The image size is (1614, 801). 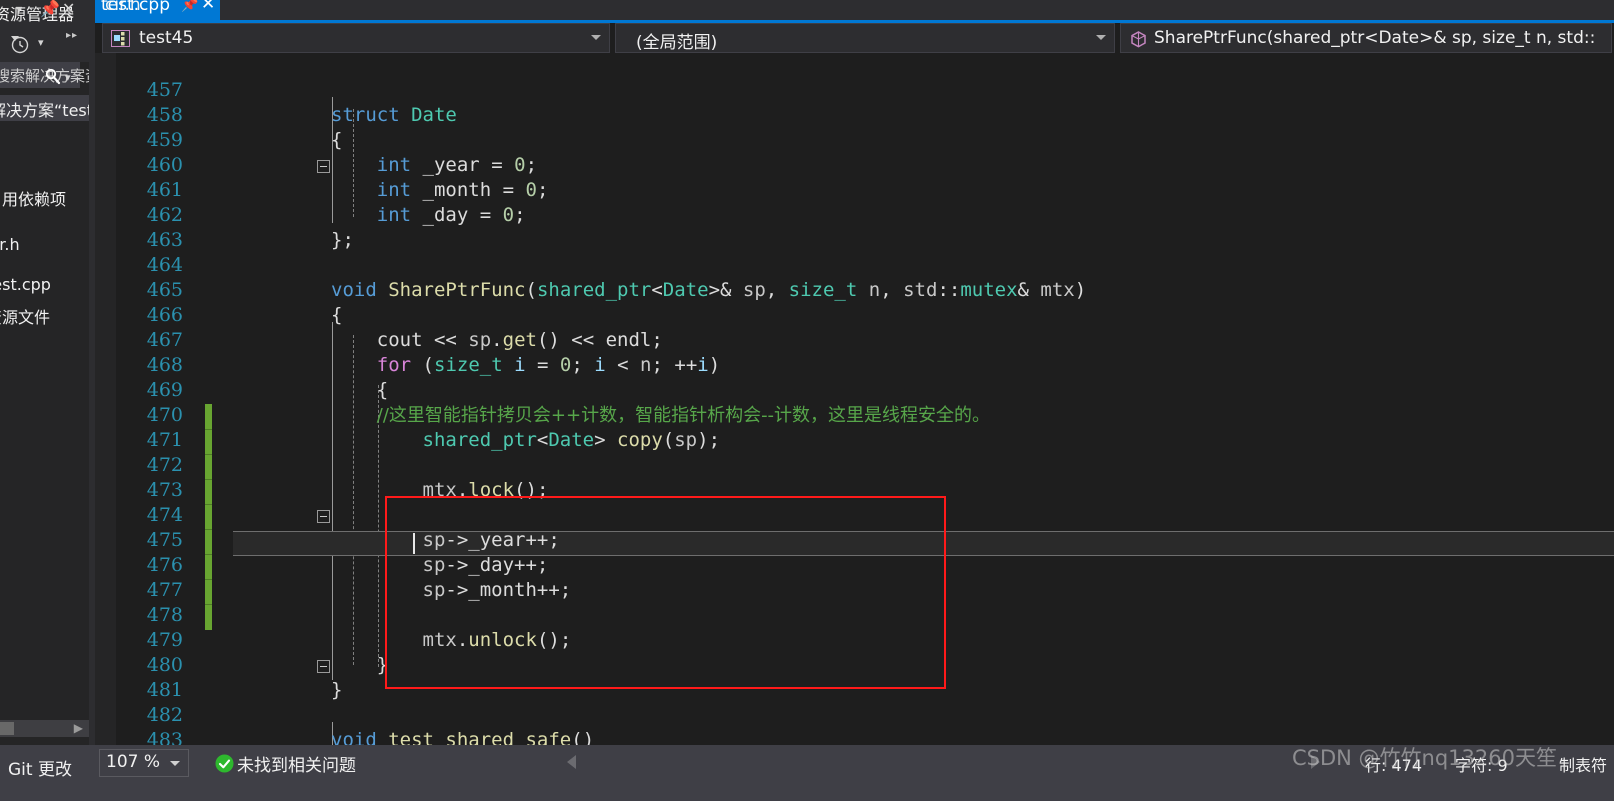 I want to click on code-line: 460 int _year = 0;, so click(x=854, y=165).